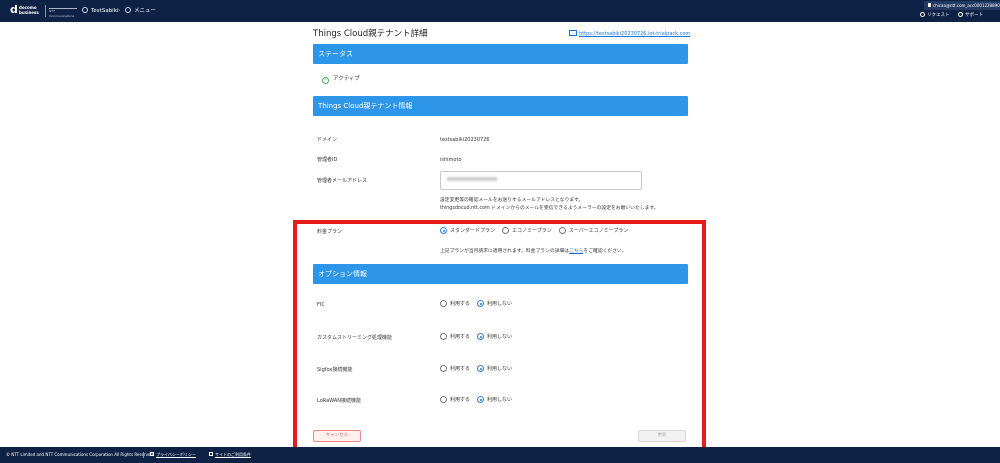  Describe the element at coordinates (105, 11) in the screenshot. I see `breadcrumb-tenant-label: TestSabiki` at that location.